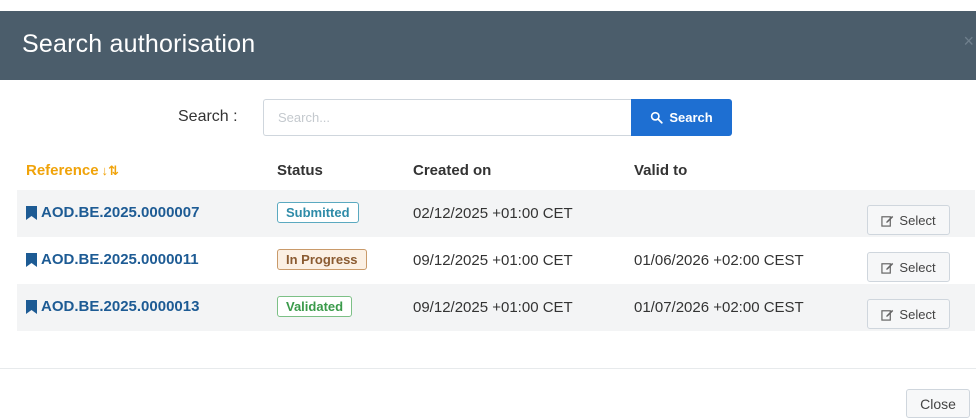  Describe the element at coordinates (968, 41) in the screenshot. I see `close-icon: ×` at that location.